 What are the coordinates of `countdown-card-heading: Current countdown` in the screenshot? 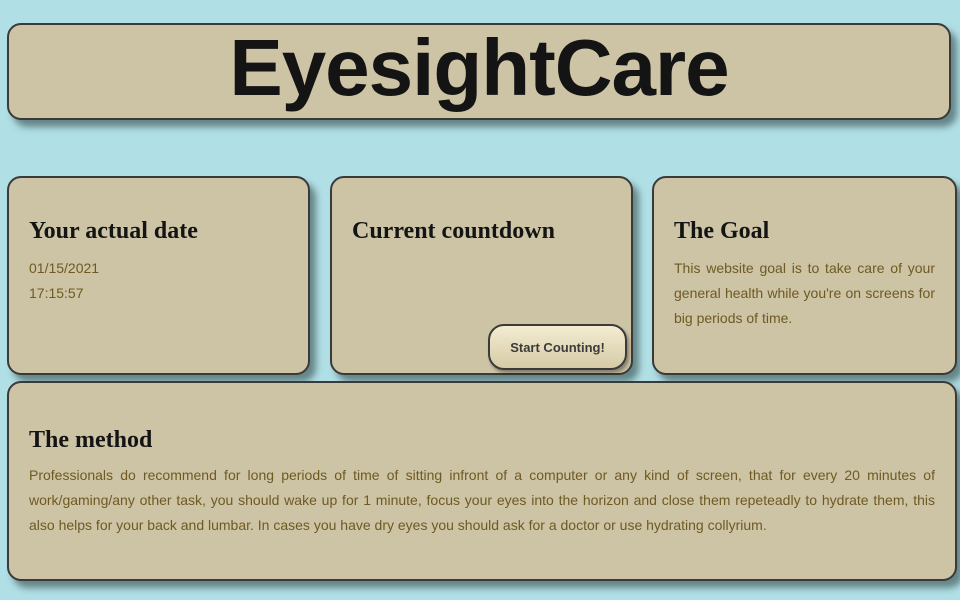 It's located at (453, 231).